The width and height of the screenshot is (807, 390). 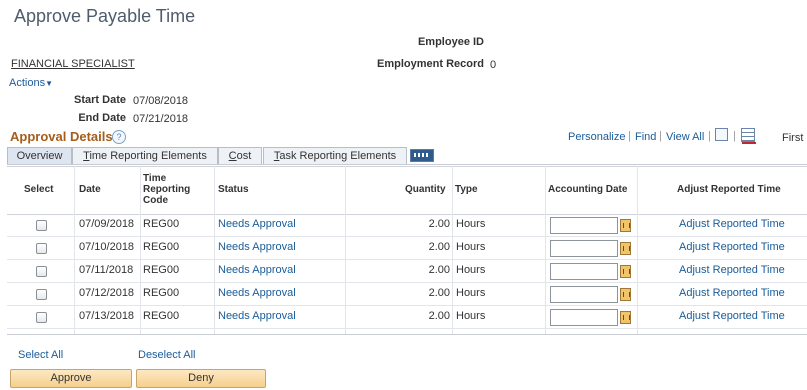 What do you see at coordinates (793, 138) in the screenshot?
I see `first-label: First` at bounding box center [793, 138].